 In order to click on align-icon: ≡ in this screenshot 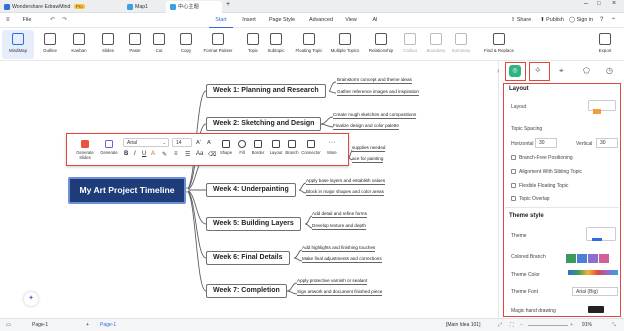, I will do `click(176, 154)`.